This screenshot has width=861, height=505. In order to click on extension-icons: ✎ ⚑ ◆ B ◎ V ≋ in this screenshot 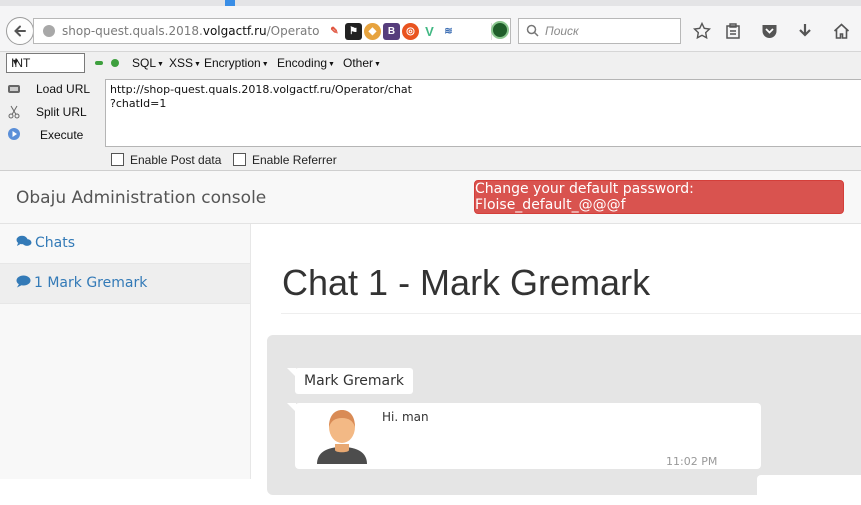, I will do `click(391, 31)`.